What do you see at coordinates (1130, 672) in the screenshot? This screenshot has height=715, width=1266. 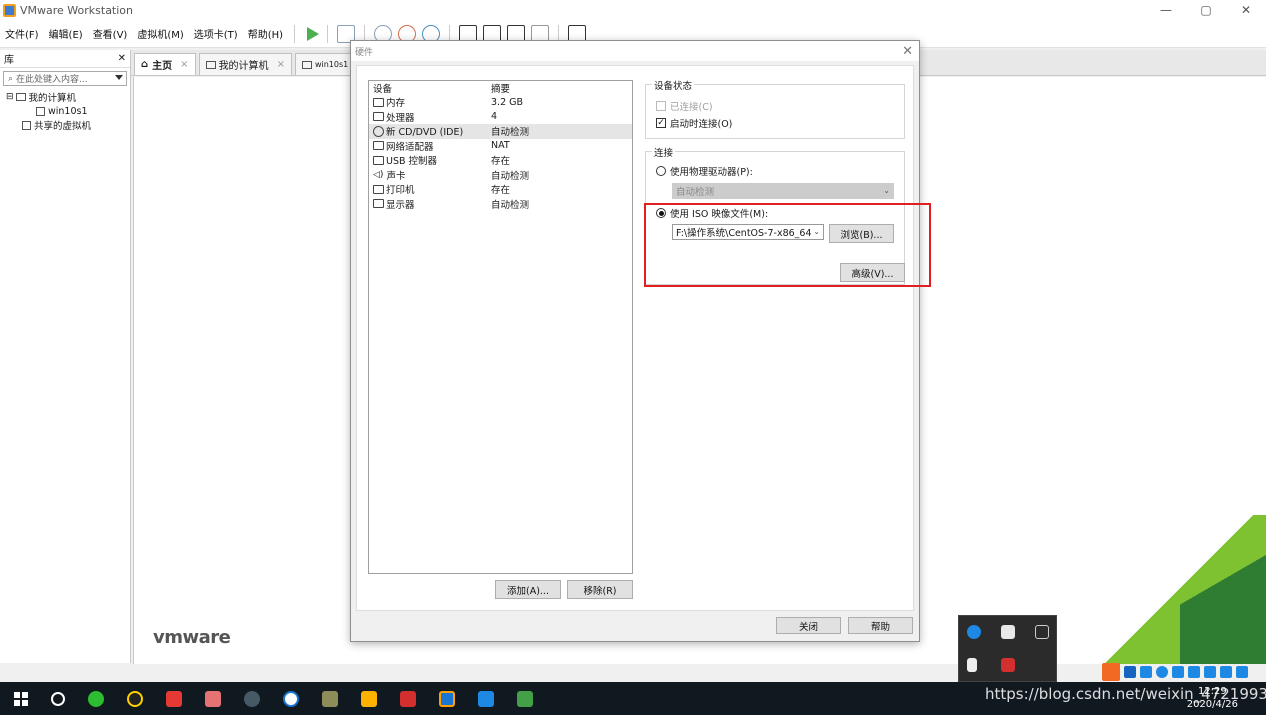 I see `ime-mode-icon` at bounding box center [1130, 672].